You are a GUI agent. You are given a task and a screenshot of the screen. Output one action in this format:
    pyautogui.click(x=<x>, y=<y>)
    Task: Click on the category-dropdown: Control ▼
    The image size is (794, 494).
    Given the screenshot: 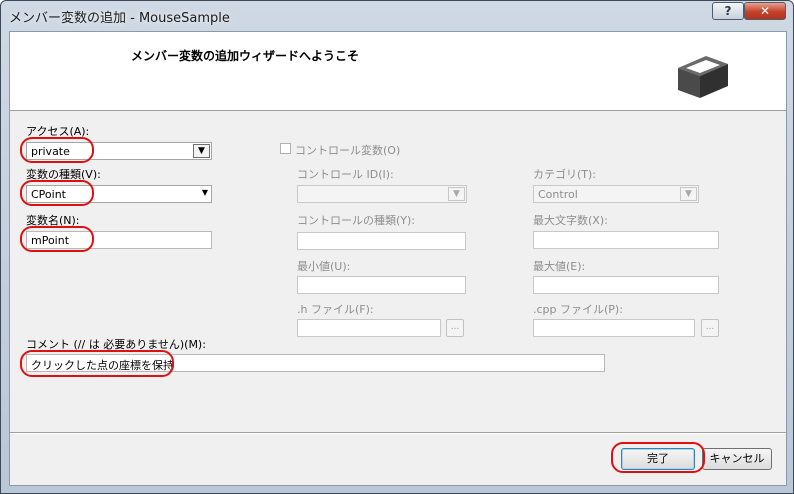 What is the action you would take?
    pyautogui.click(x=616, y=194)
    